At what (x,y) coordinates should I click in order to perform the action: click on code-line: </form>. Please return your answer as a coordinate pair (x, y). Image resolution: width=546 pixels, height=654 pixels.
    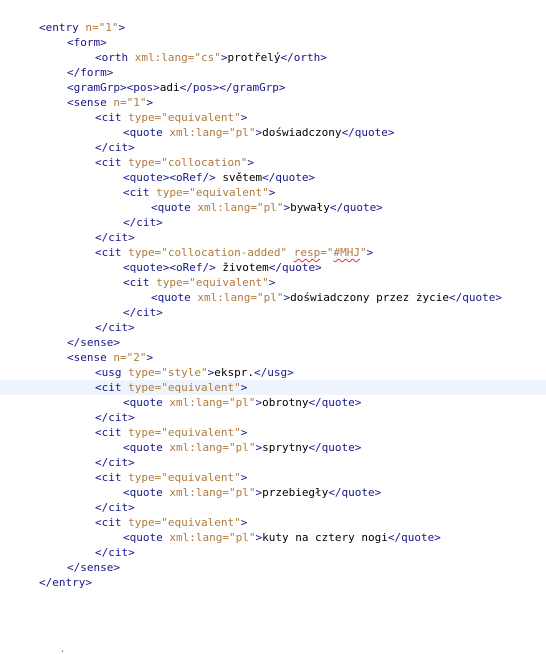
    Looking at the image, I should click on (273, 72).